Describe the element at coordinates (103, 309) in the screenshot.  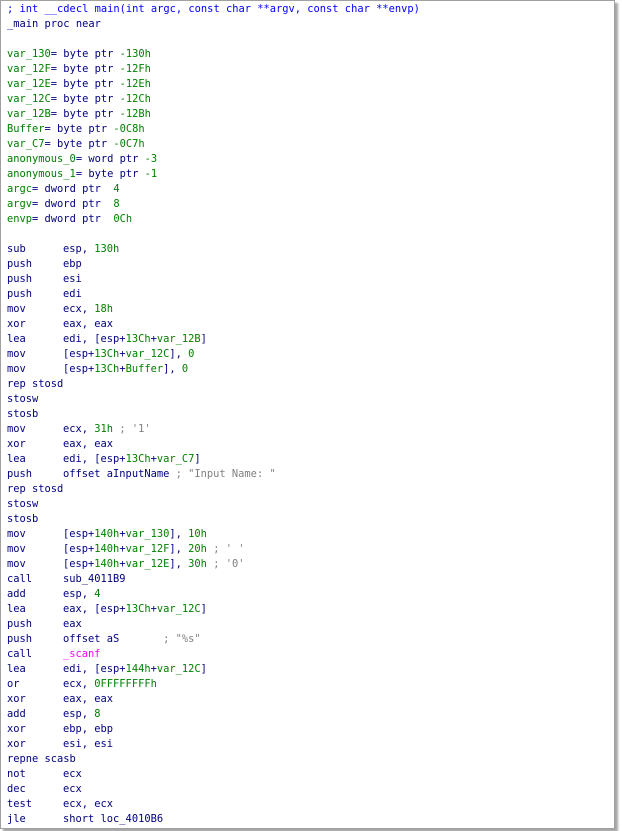
I see `code-token: 18h` at that location.